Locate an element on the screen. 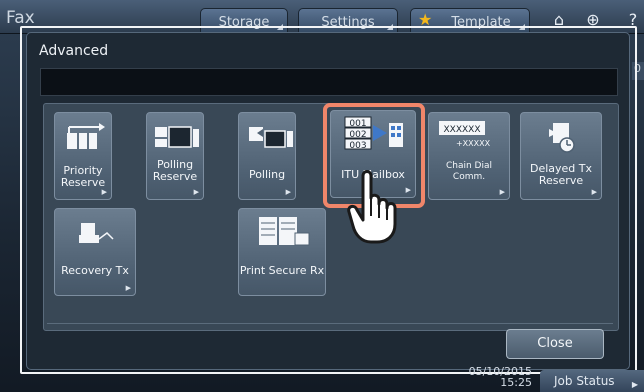 This screenshot has width=644, height=392. recovery-tx-icon is located at coordinates (96, 233).